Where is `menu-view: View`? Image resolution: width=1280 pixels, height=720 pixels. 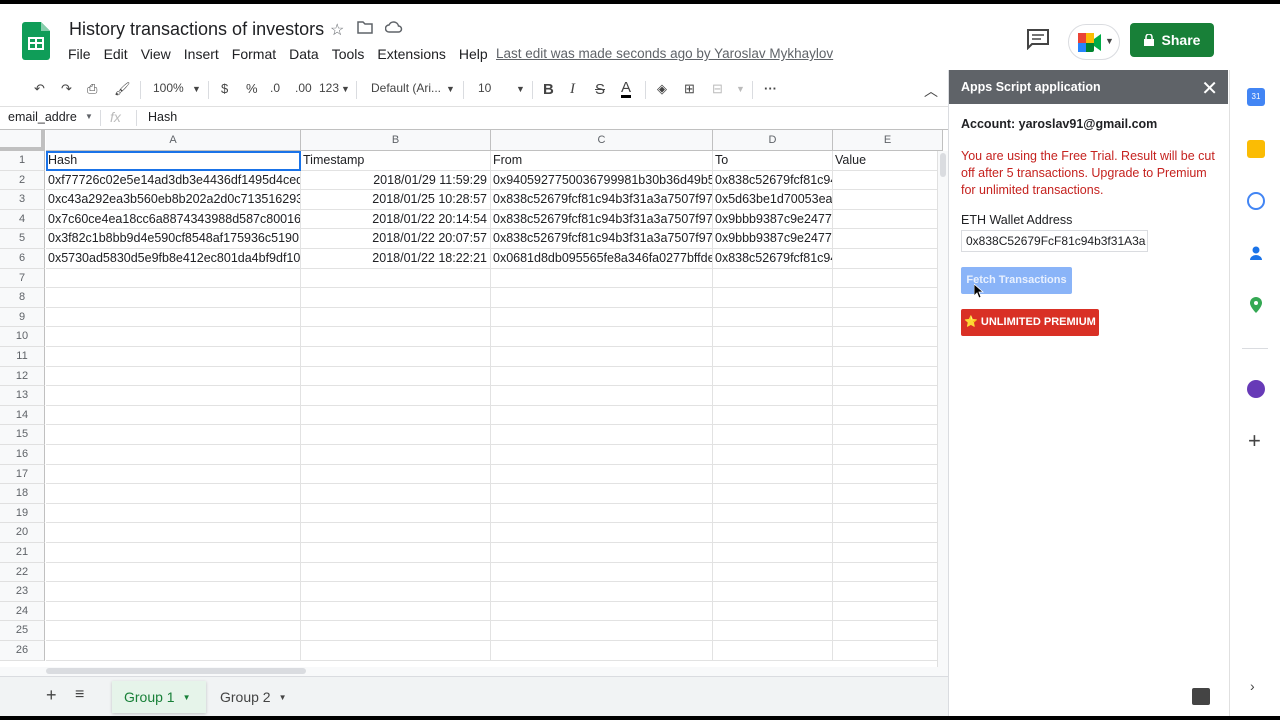
menu-view: View is located at coordinates (156, 54).